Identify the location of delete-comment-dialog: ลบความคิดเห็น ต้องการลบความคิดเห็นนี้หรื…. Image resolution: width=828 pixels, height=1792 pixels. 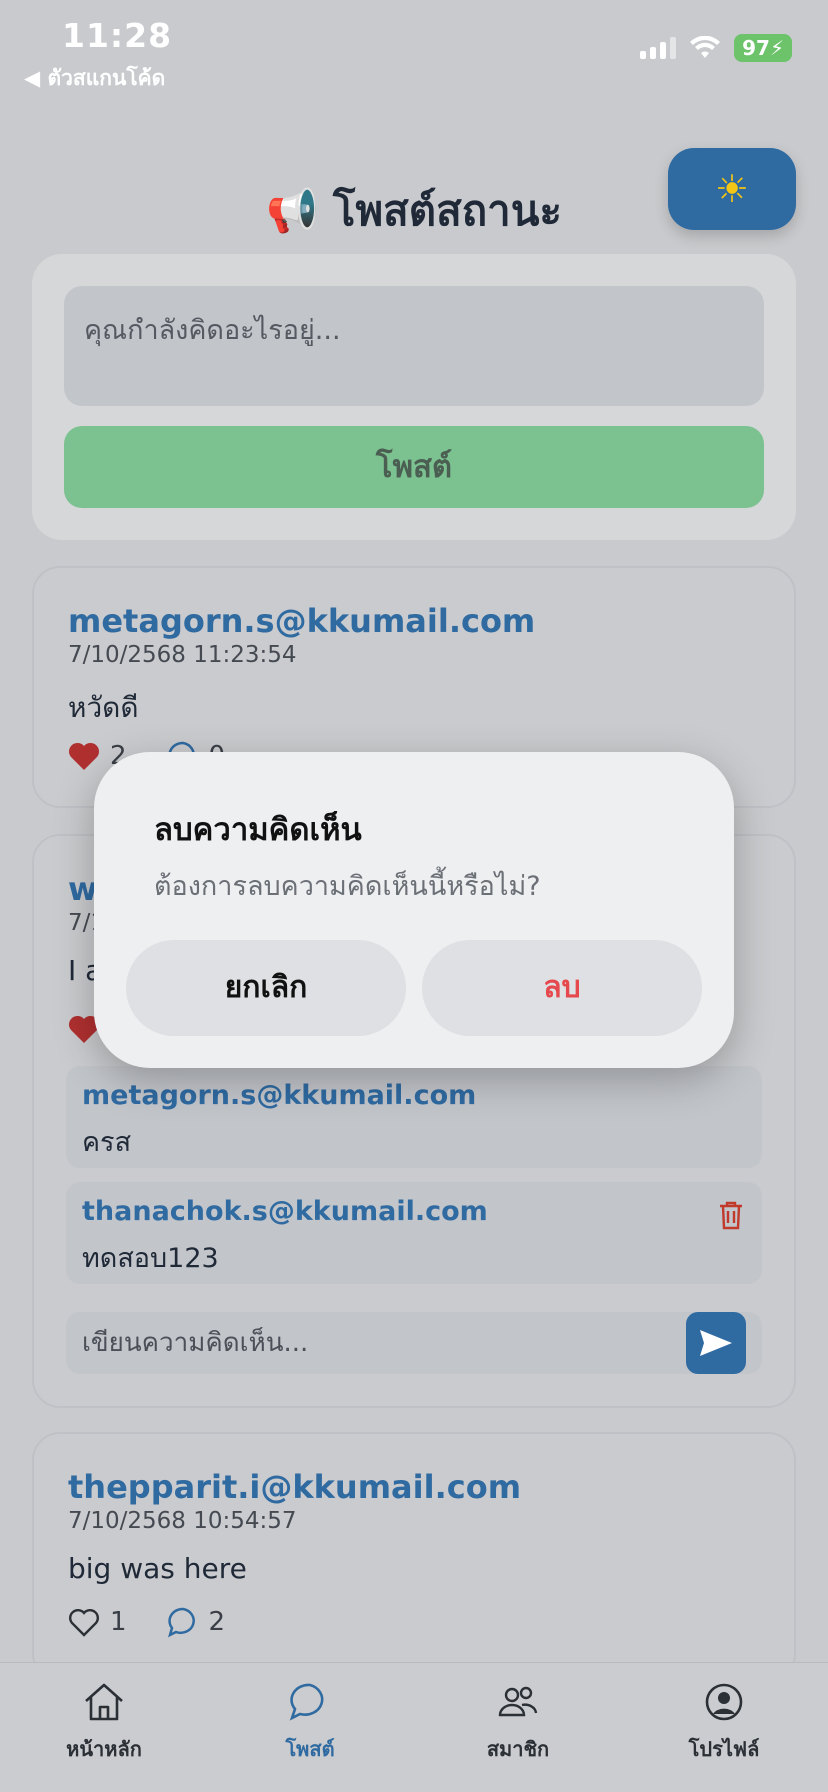
(414, 910).